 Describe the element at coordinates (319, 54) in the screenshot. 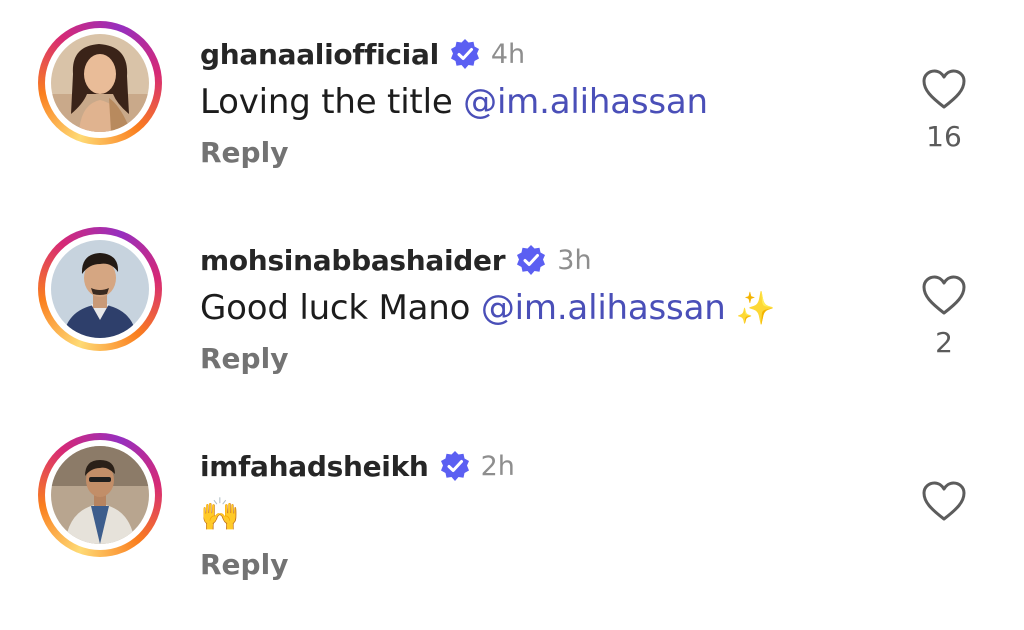

I see `username: ghanaaliofficial` at that location.